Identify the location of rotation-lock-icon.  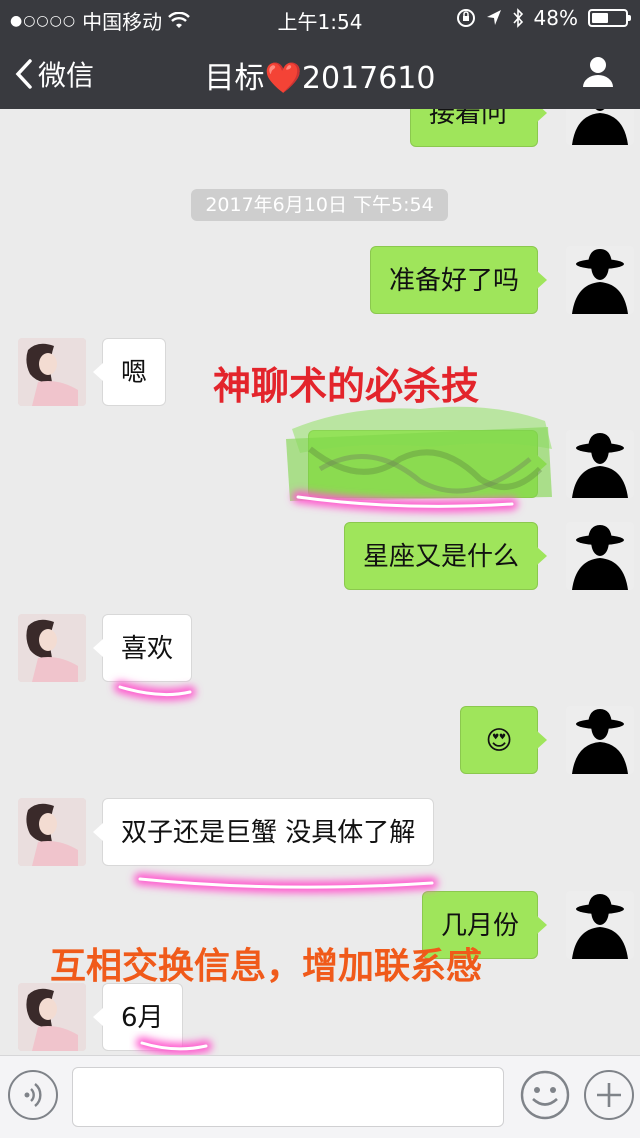
(465, 18).